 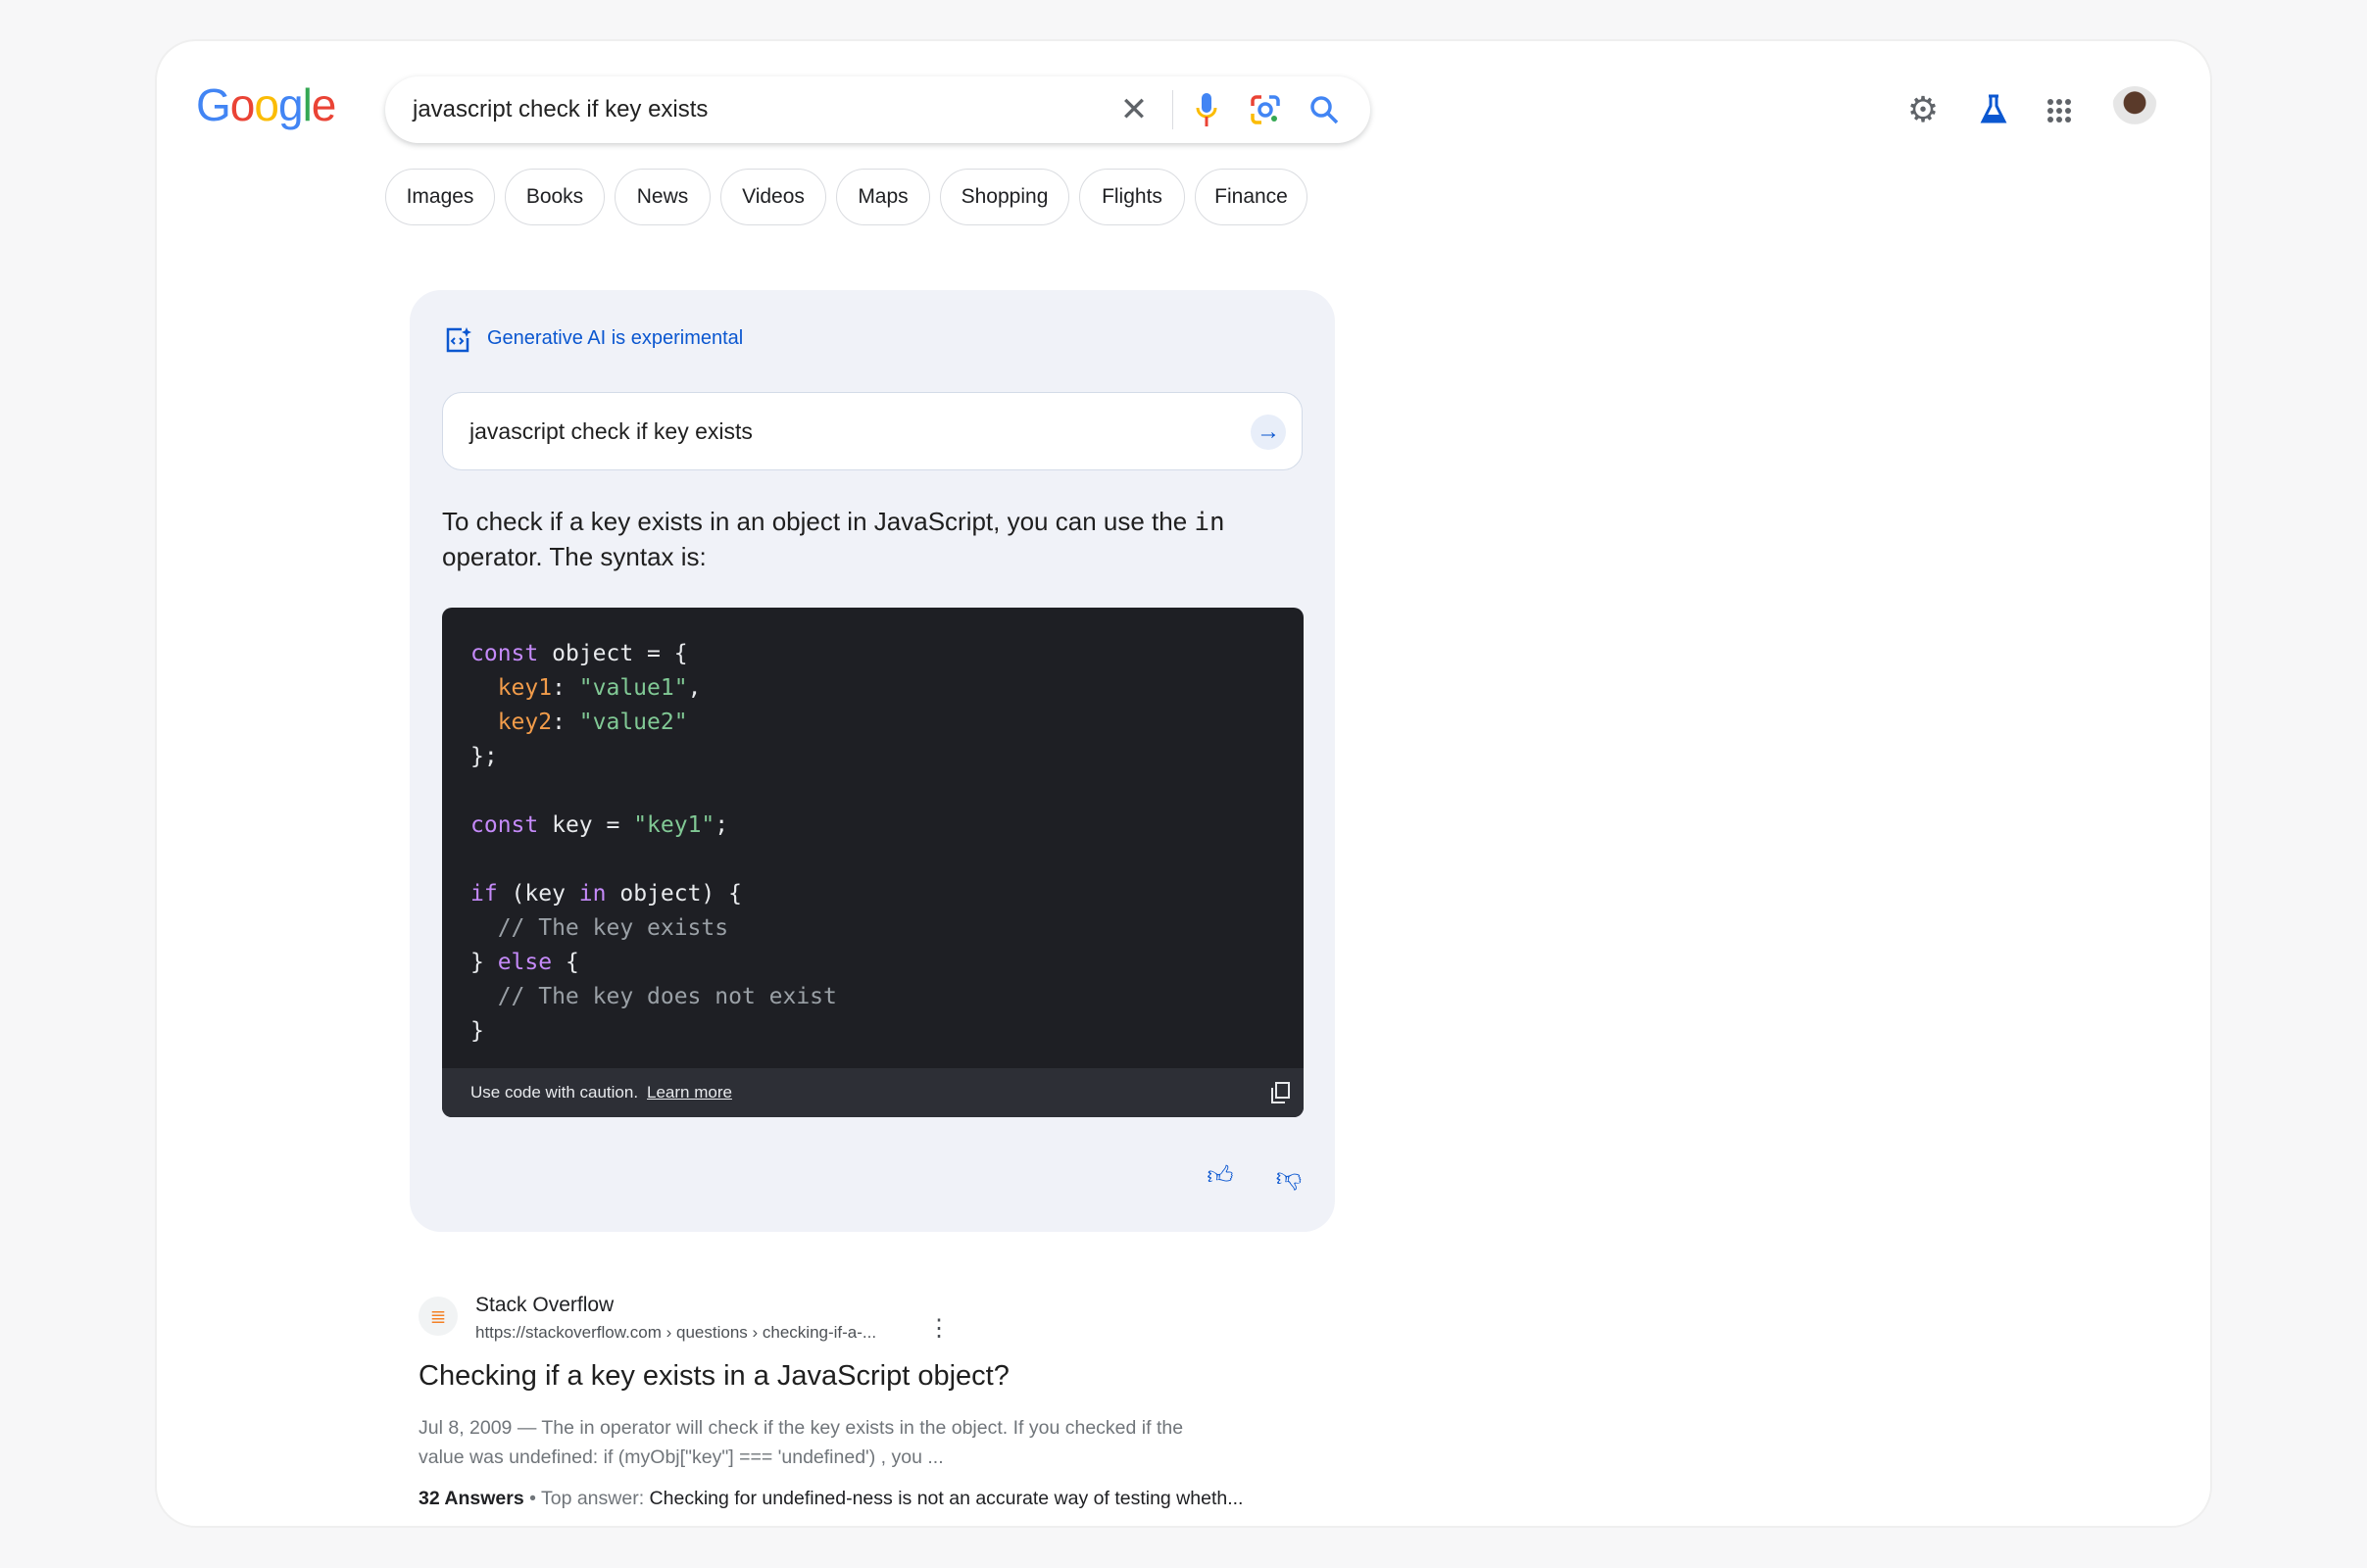 What do you see at coordinates (722, 825) in the screenshot?
I see `code-token: ;` at bounding box center [722, 825].